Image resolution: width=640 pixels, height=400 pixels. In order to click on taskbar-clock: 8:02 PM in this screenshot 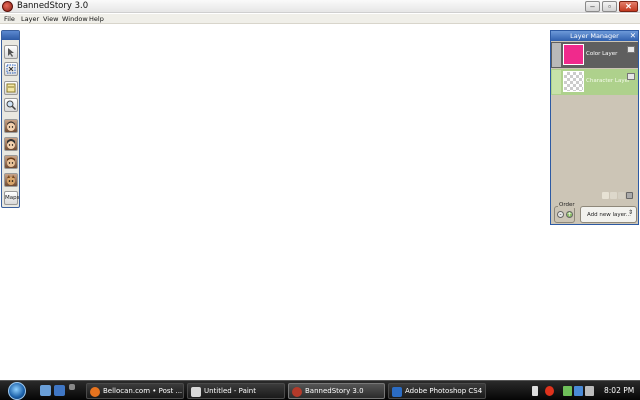, I will do `click(619, 390)`.